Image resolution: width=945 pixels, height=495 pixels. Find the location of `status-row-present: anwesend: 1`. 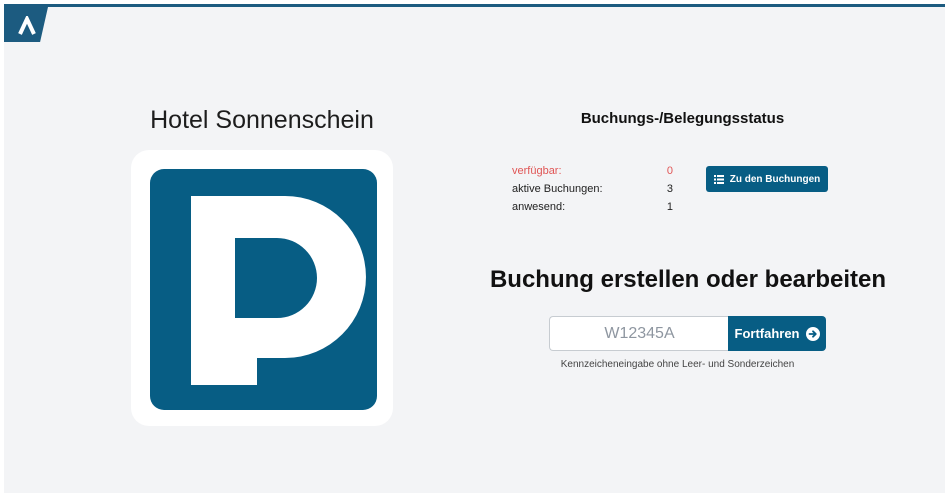

status-row-present: anwesend: 1 is located at coordinates (594, 209).